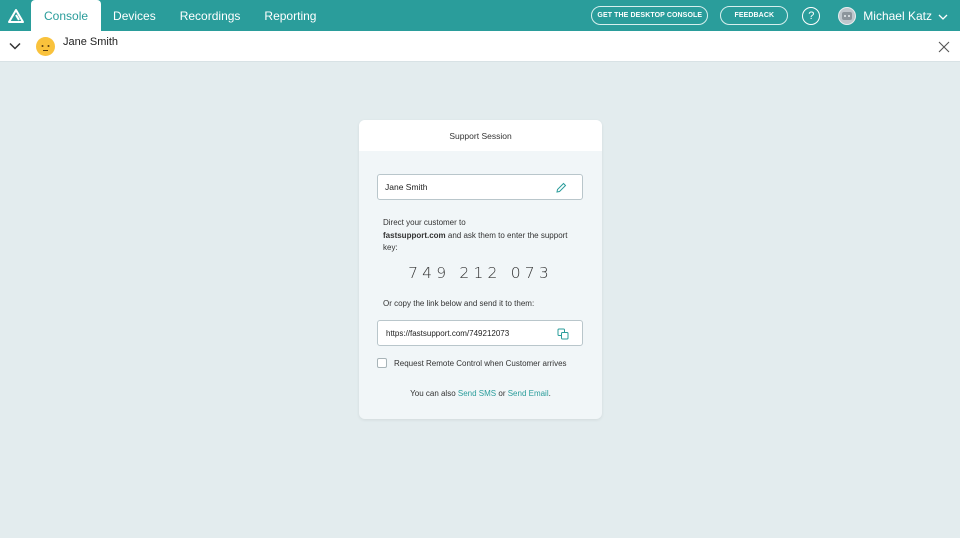  I want to click on copy-icon, so click(563, 334).